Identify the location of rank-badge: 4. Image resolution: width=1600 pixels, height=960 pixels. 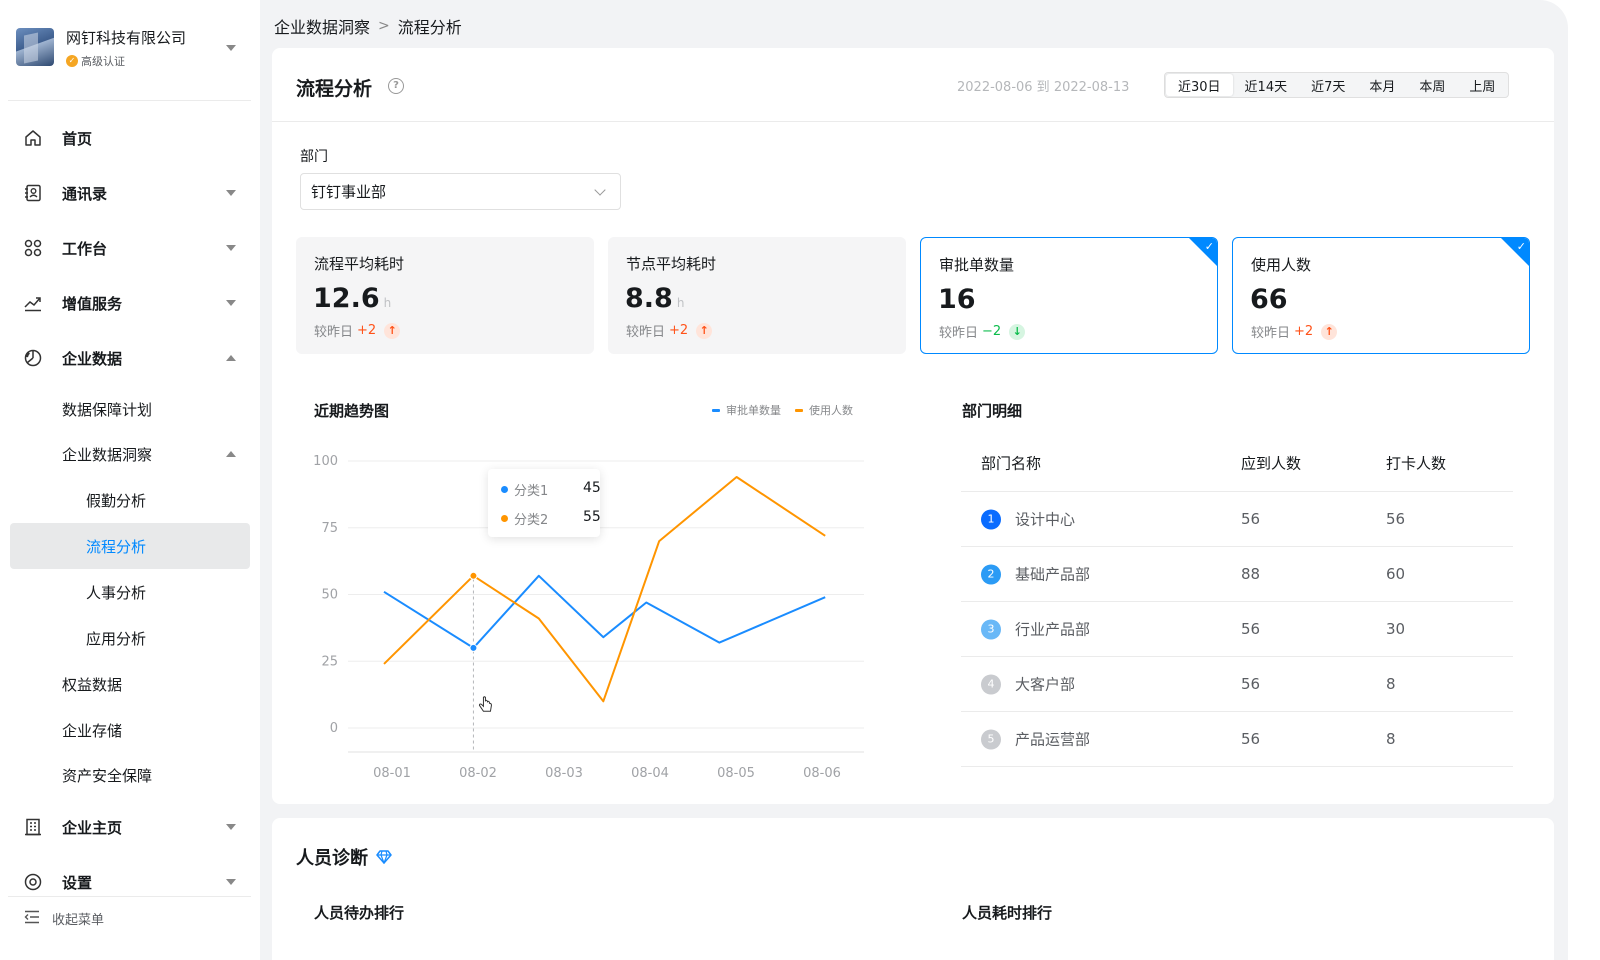
(991, 684).